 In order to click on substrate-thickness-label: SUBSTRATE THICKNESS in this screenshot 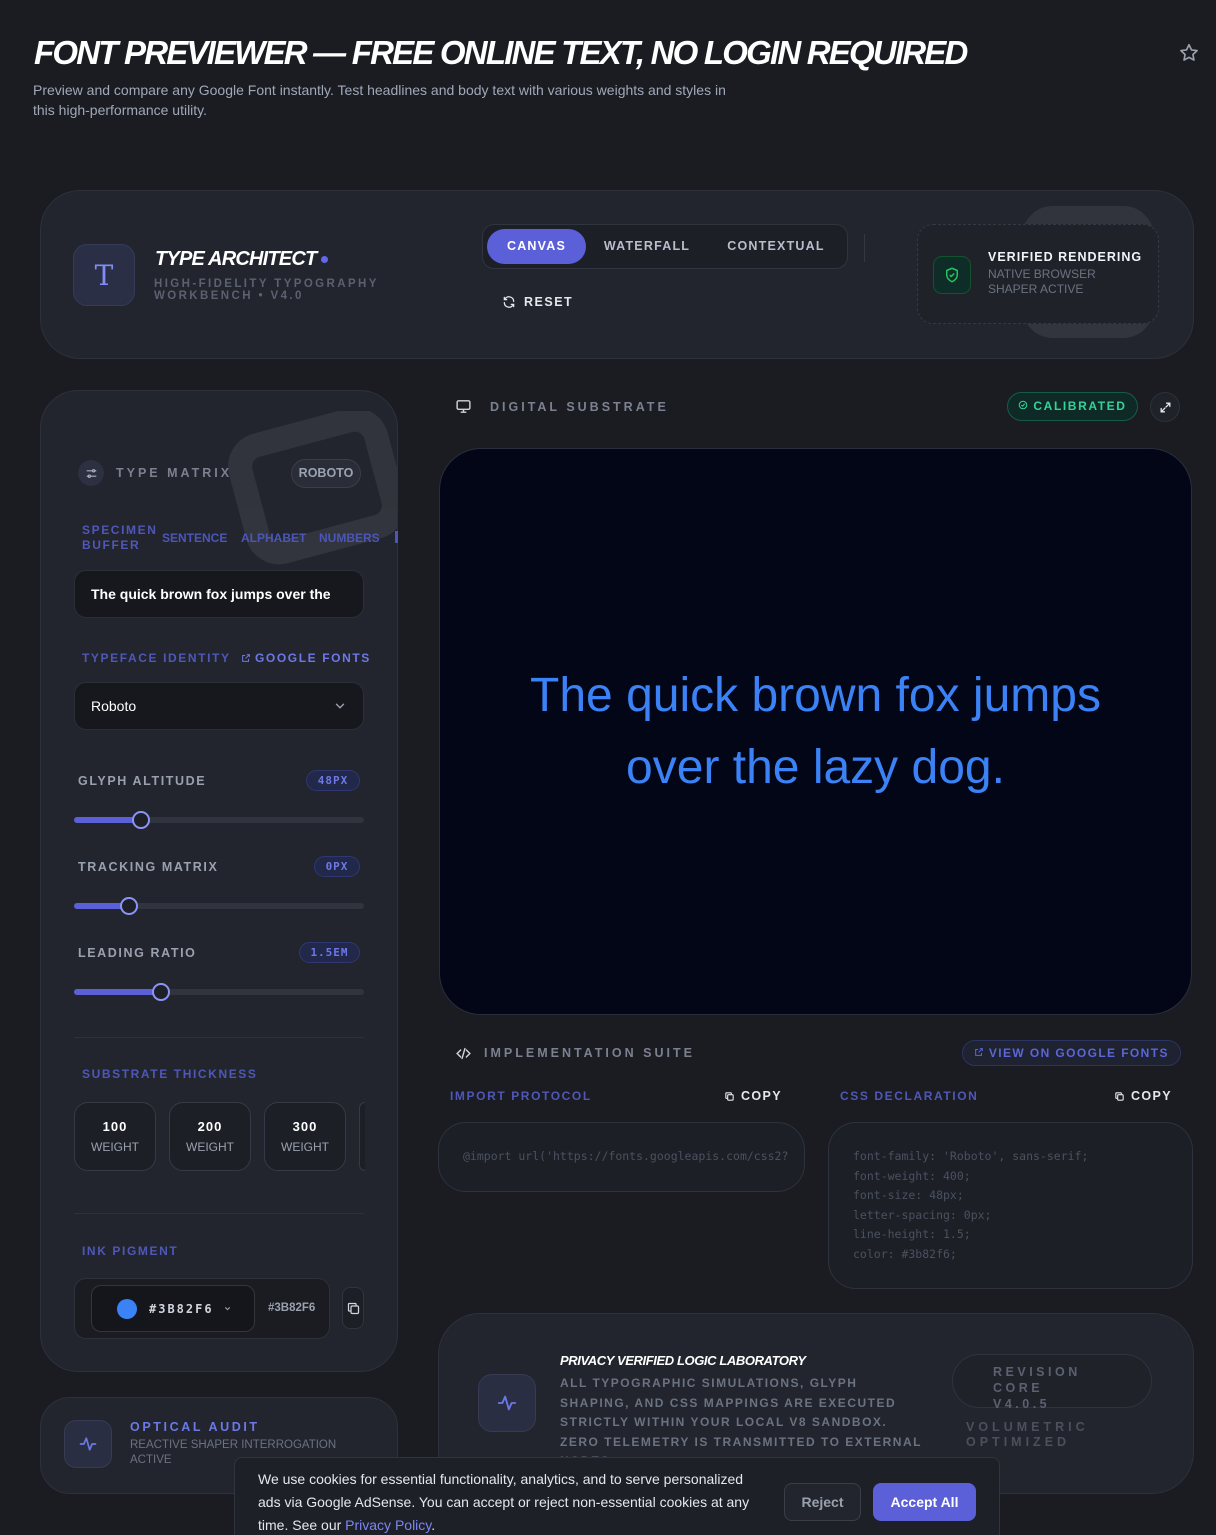, I will do `click(170, 1074)`.